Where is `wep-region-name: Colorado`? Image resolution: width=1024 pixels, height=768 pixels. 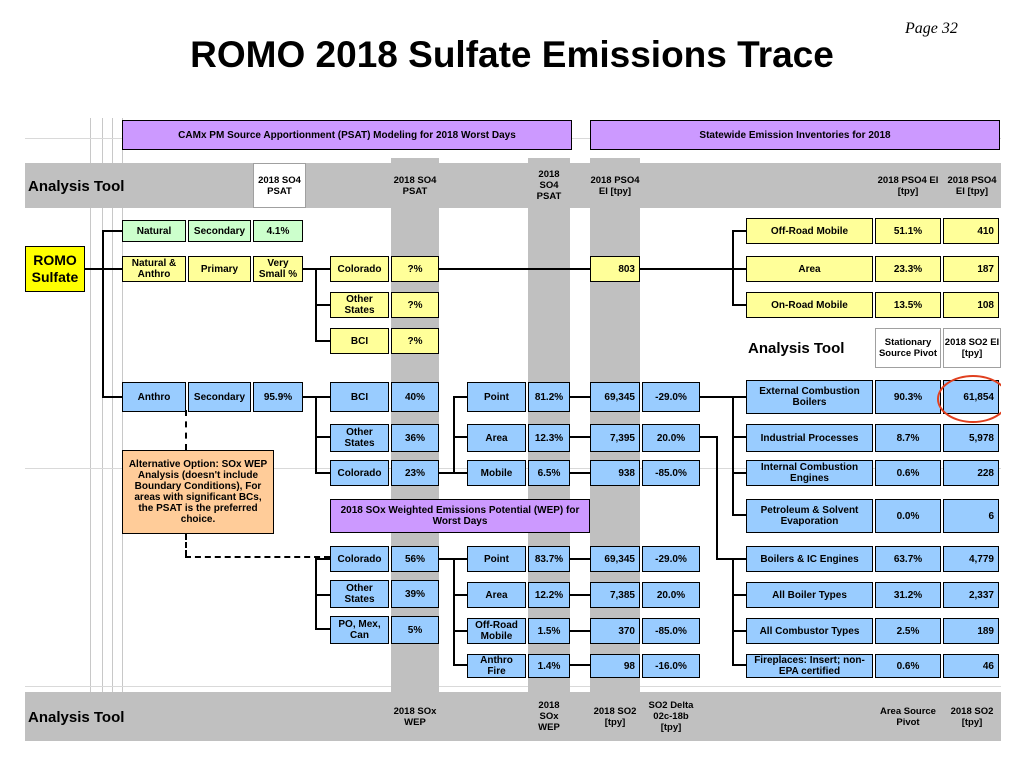
wep-region-name: Colorado is located at coordinates (359, 559).